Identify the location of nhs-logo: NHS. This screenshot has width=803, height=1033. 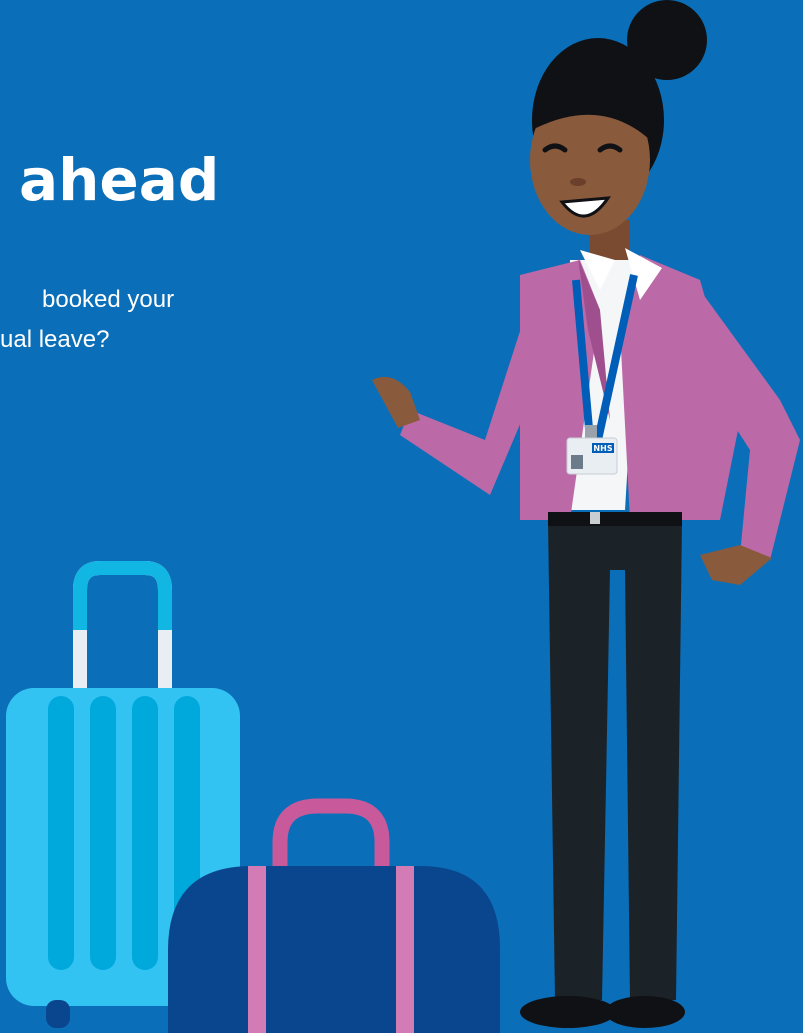
(602, 448).